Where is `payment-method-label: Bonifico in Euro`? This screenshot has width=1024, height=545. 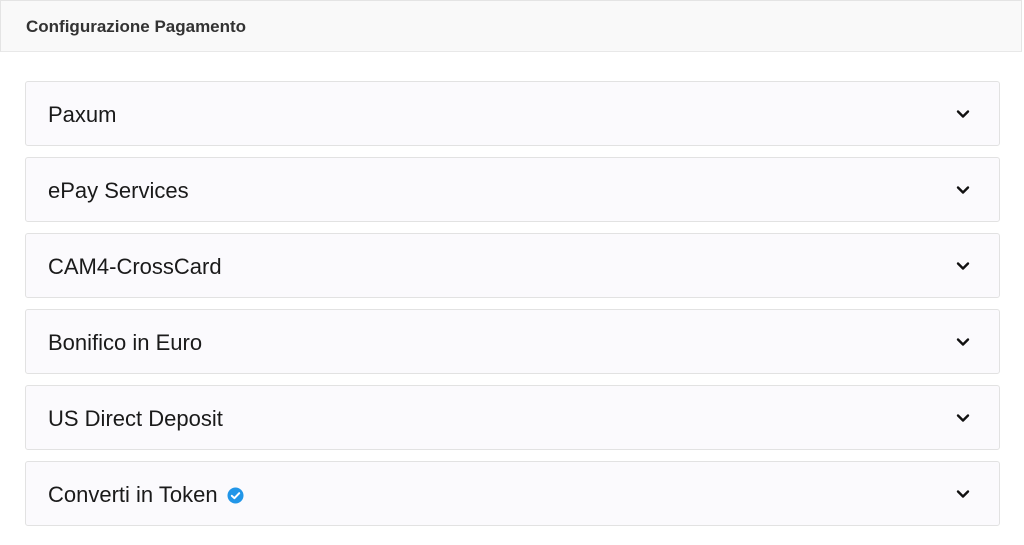
payment-method-label: Bonifico in Euro is located at coordinates (125, 342).